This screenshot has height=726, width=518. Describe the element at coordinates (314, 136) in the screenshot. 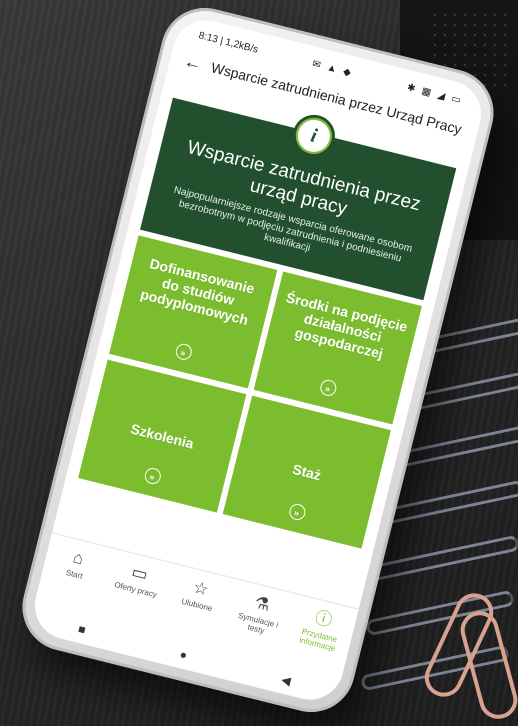

I see `info-icon: i` at that location.